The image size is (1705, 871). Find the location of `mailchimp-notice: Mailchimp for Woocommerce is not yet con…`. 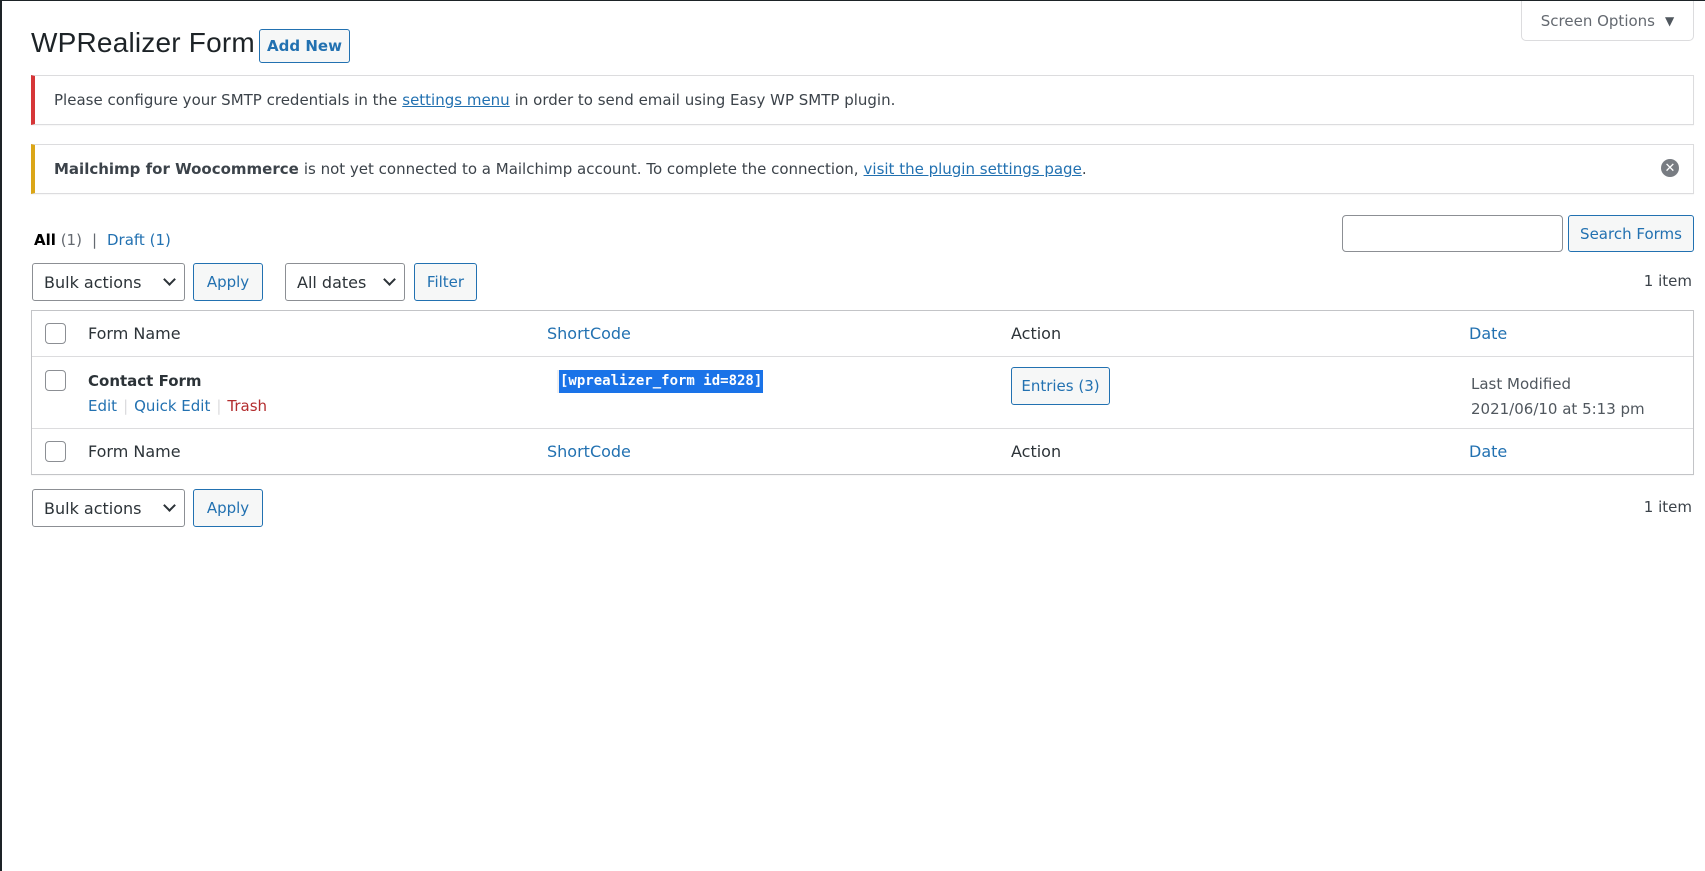

mailchimp-notice: Mailchimp for Woocommerce is not yet con… is located at coordinates (862, 169).